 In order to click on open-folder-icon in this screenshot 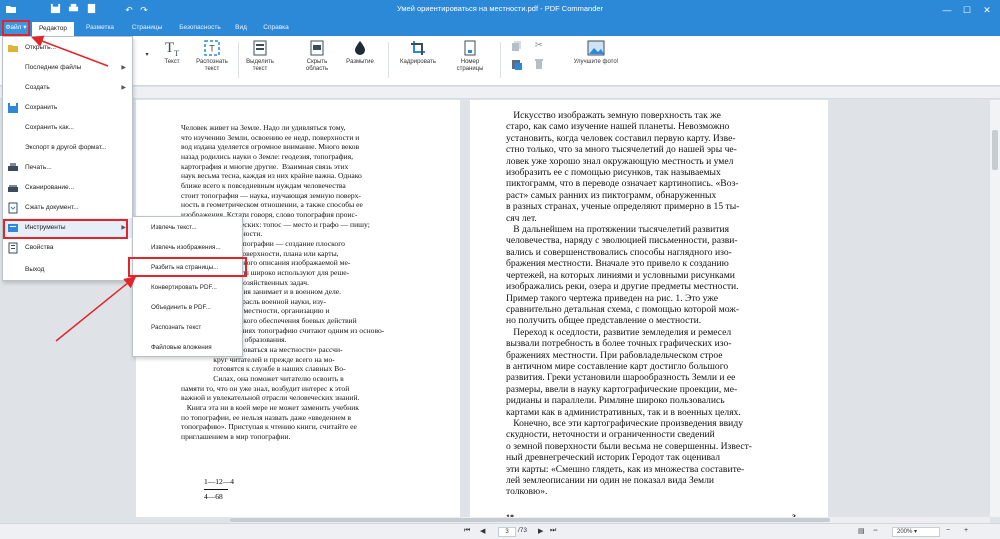, I will do `click(13, 48)`.